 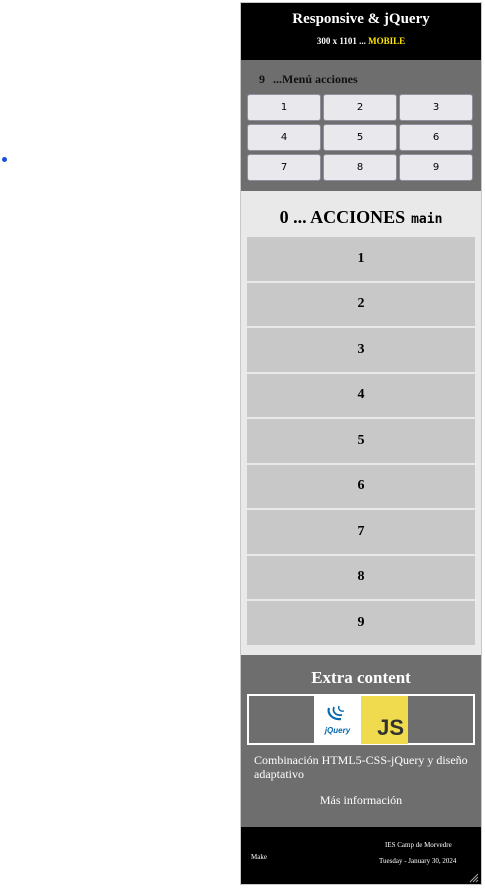 I want to click on footer-date: Tuesday - January 30, 2024, so click(x=418, y=861).